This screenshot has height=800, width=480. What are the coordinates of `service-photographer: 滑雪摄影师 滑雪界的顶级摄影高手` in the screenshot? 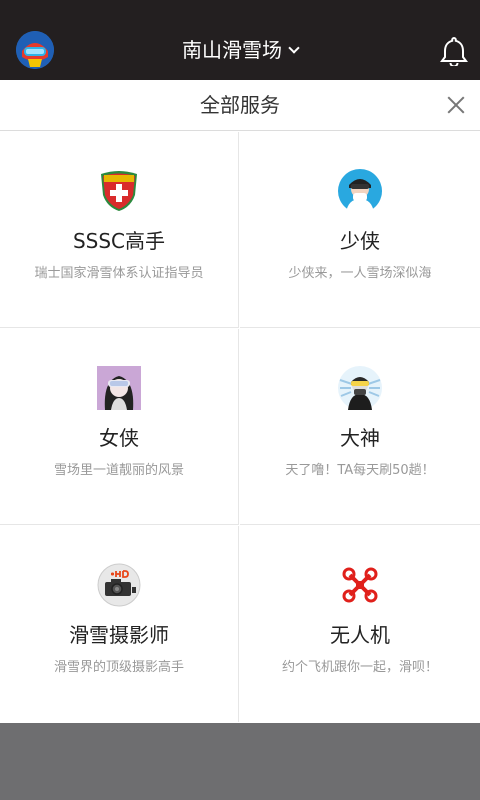 It's located at (119, 624).